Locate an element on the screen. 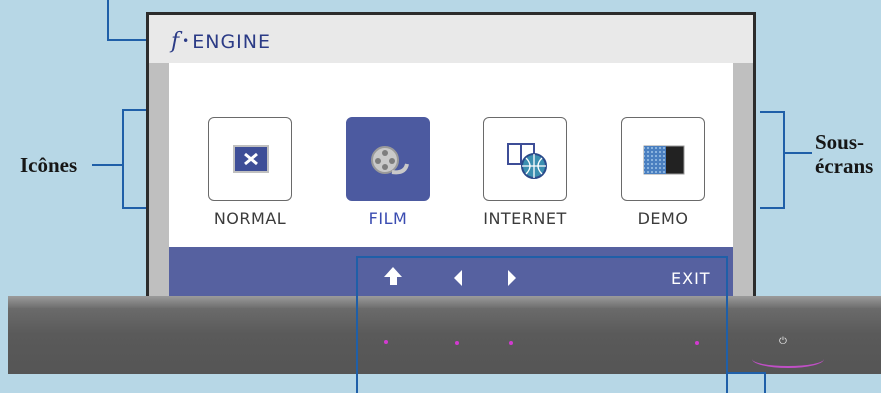 The image size is (881, 393). film-reel-icon is located at coordinates (390, 160).